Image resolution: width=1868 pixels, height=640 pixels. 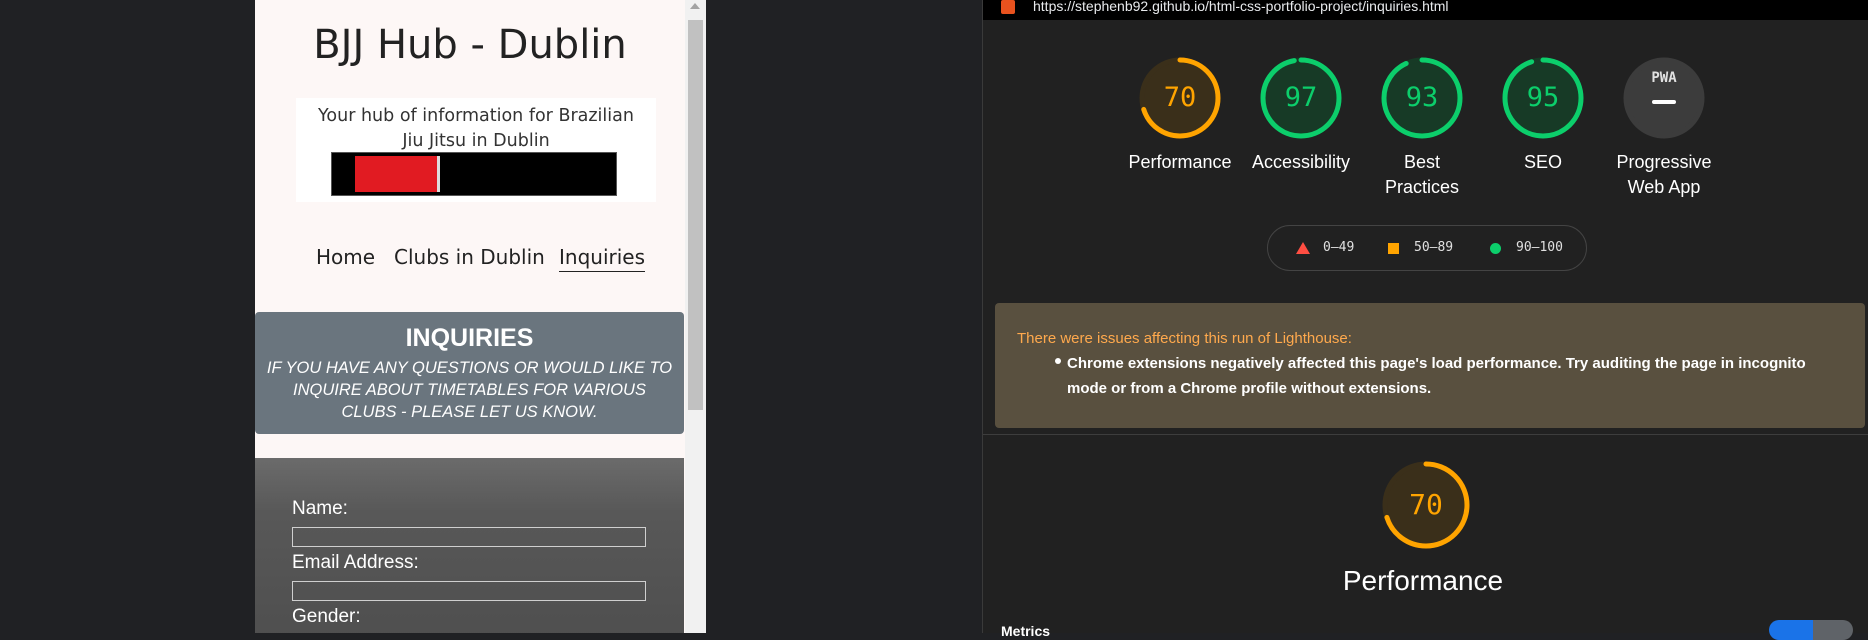 I want to click on scroll-up-arrow-icon, so click(x=695, y=6).